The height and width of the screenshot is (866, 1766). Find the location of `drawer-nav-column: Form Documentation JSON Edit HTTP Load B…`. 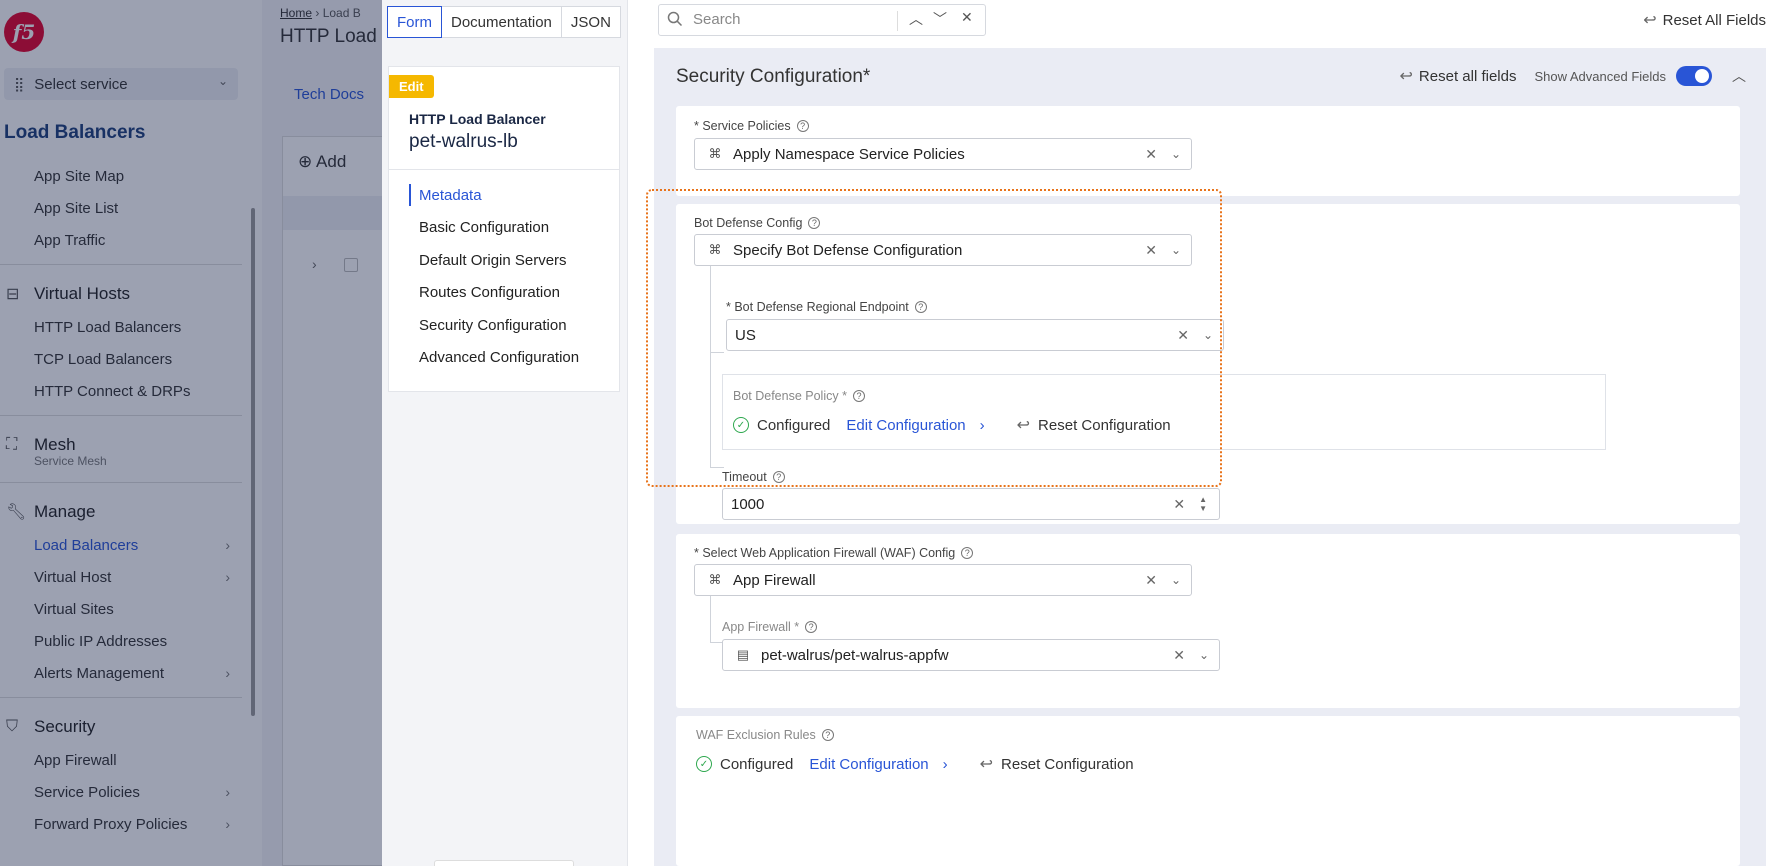

drawer-nav-column: Form Documentation JSON Edit HTTP Load B… is located at coordinates (505, 433).